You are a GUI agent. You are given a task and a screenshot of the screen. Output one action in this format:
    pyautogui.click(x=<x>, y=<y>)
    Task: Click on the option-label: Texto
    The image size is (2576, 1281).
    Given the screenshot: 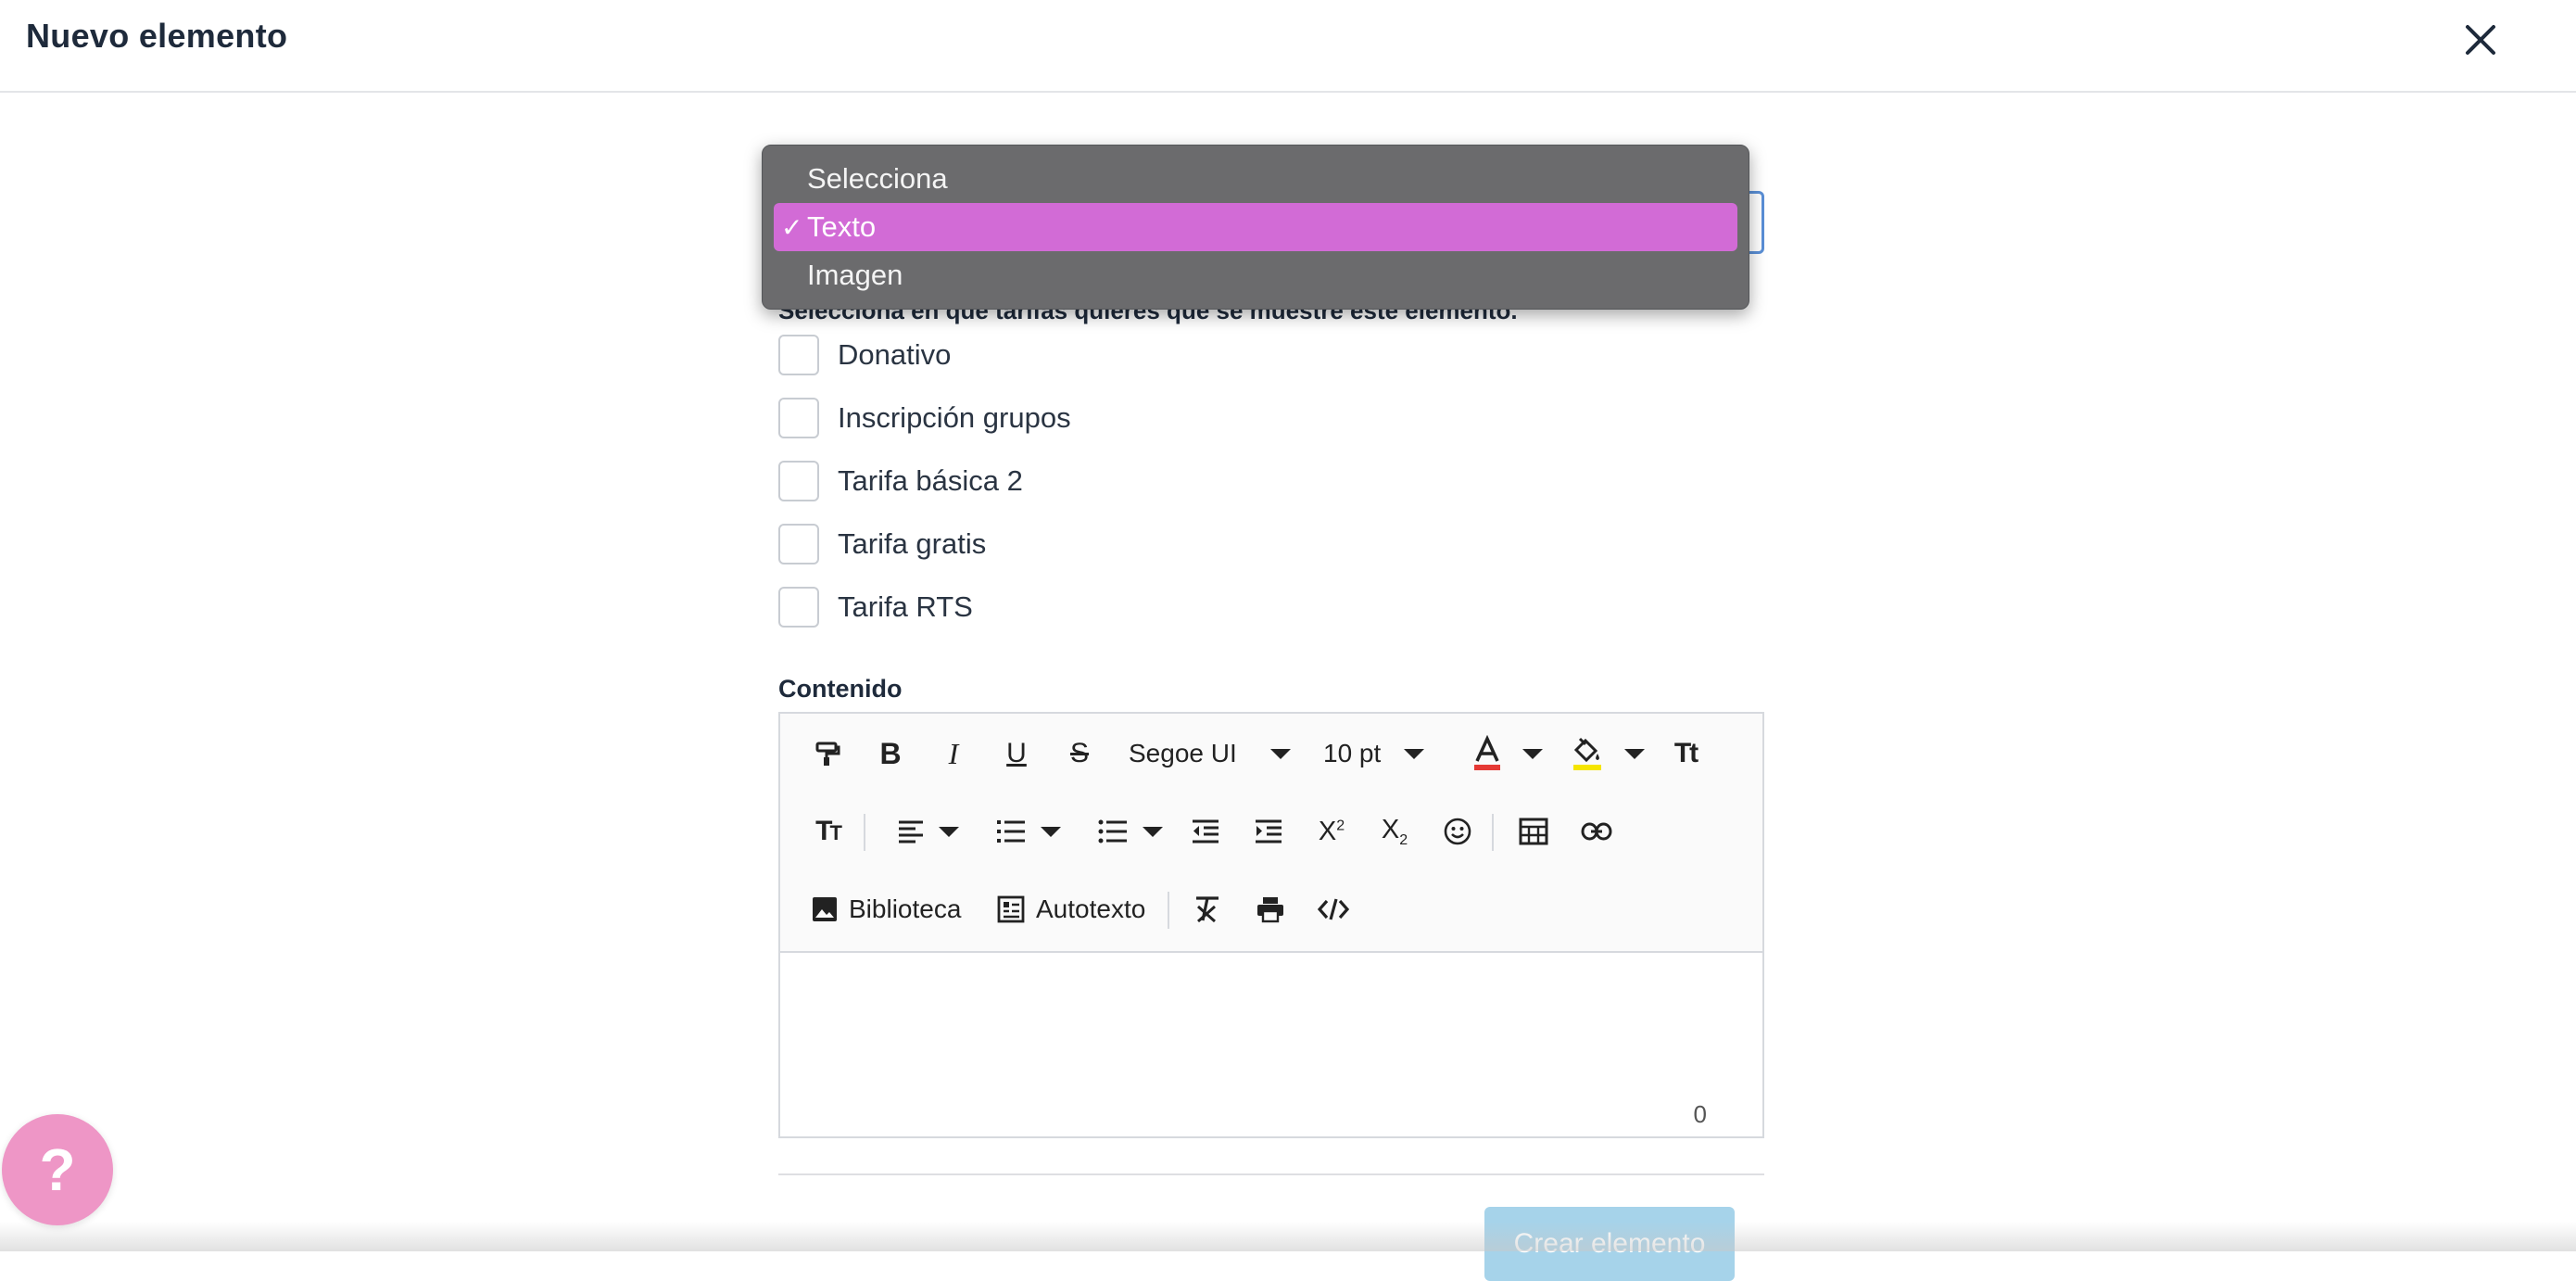 What is the action you would take?
    pyautogui.click(x=842, y=227)
    